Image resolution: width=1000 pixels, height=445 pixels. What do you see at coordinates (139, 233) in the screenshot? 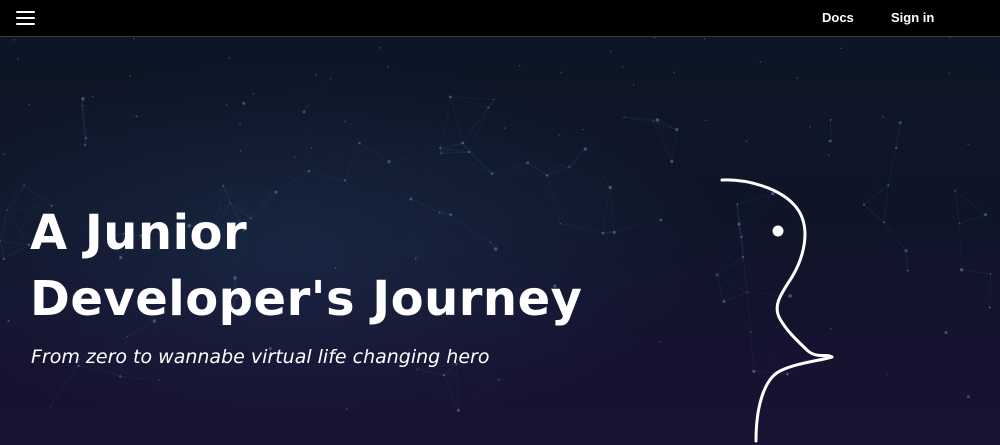
I see `hero-title-line-1: A Junior` at bounding box center [139, 233].